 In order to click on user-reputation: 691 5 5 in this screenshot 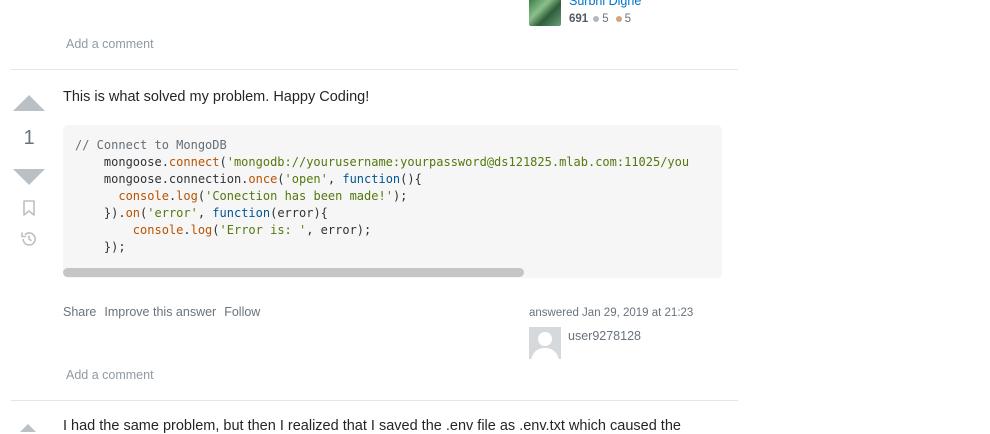, I will do `click(600, 19)`.